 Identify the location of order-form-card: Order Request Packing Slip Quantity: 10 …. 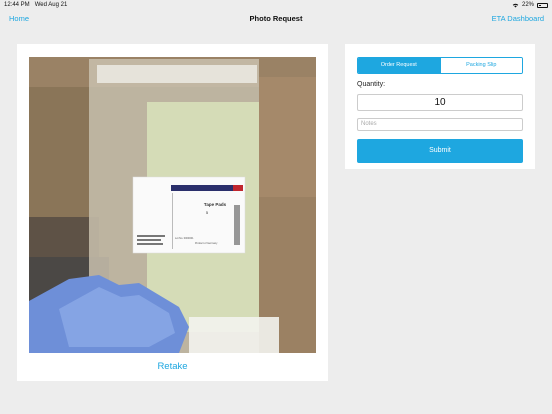
(440, 106).